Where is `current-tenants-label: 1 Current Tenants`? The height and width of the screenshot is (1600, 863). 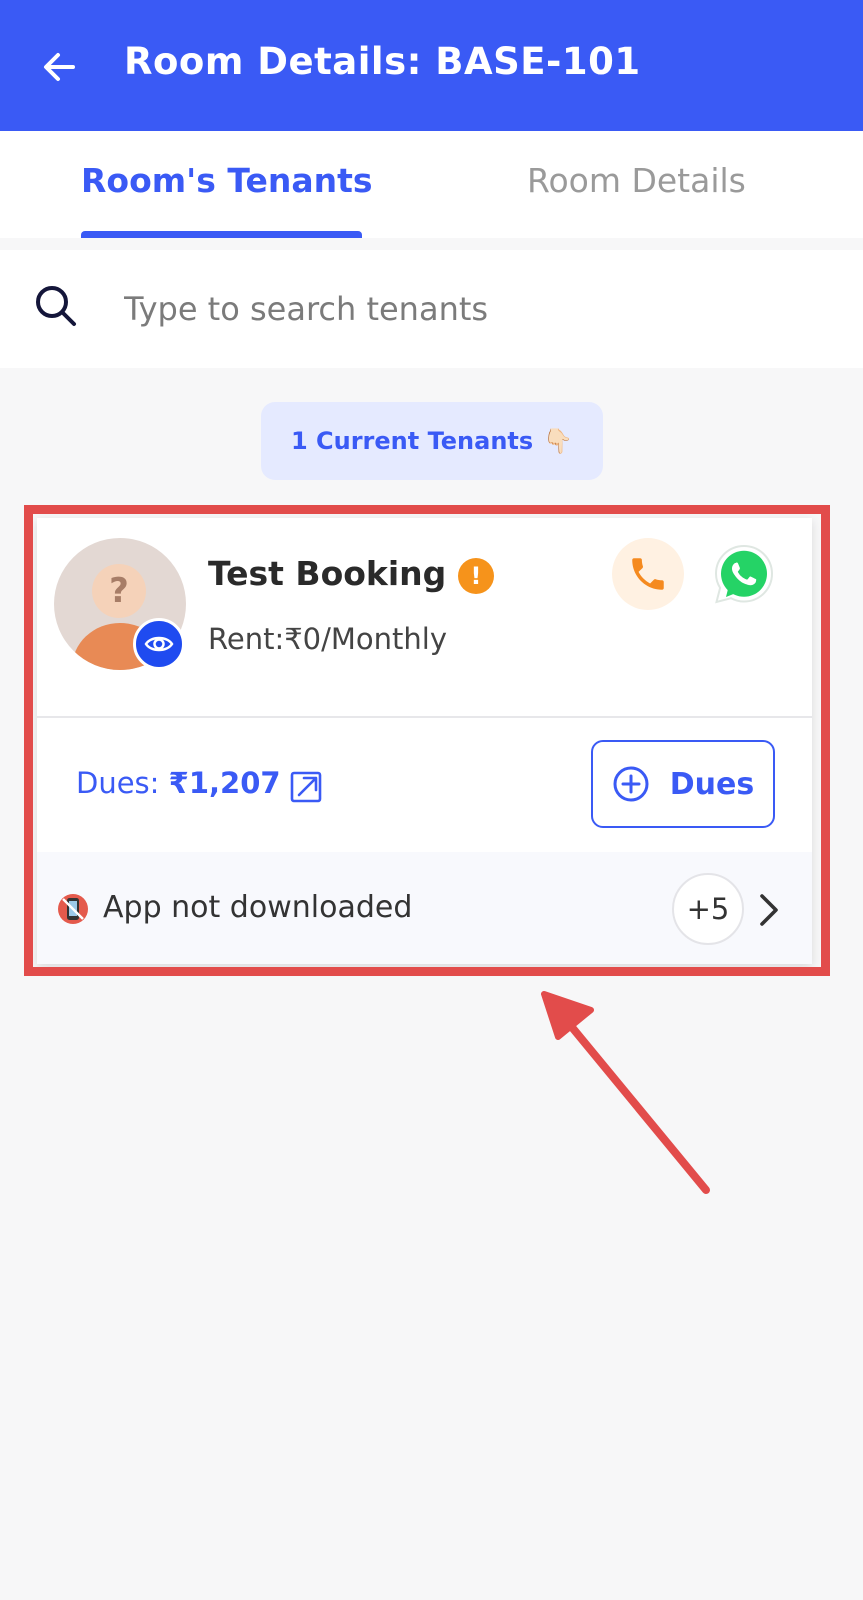
current-tenants-label: 1 Current Tenants is located at coordinates (412, 441).